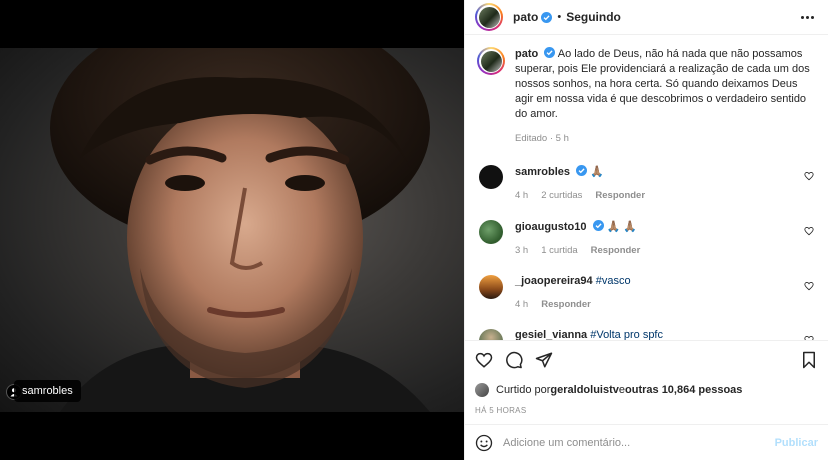  Describe the element at coordinates (646, 183) in the screenshot. I see `comment-item: samrobles 🙏🏽 4 h 2 curtidas Responder` at that location.